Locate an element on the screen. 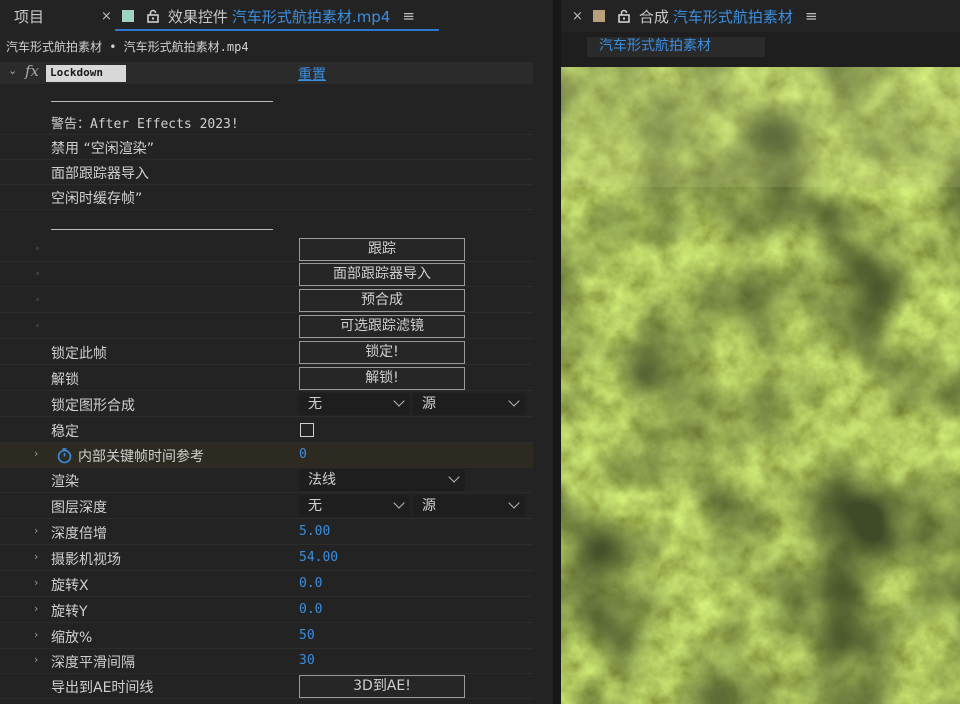  unlock-label: 解锁 is located at coordinates (65, 380).